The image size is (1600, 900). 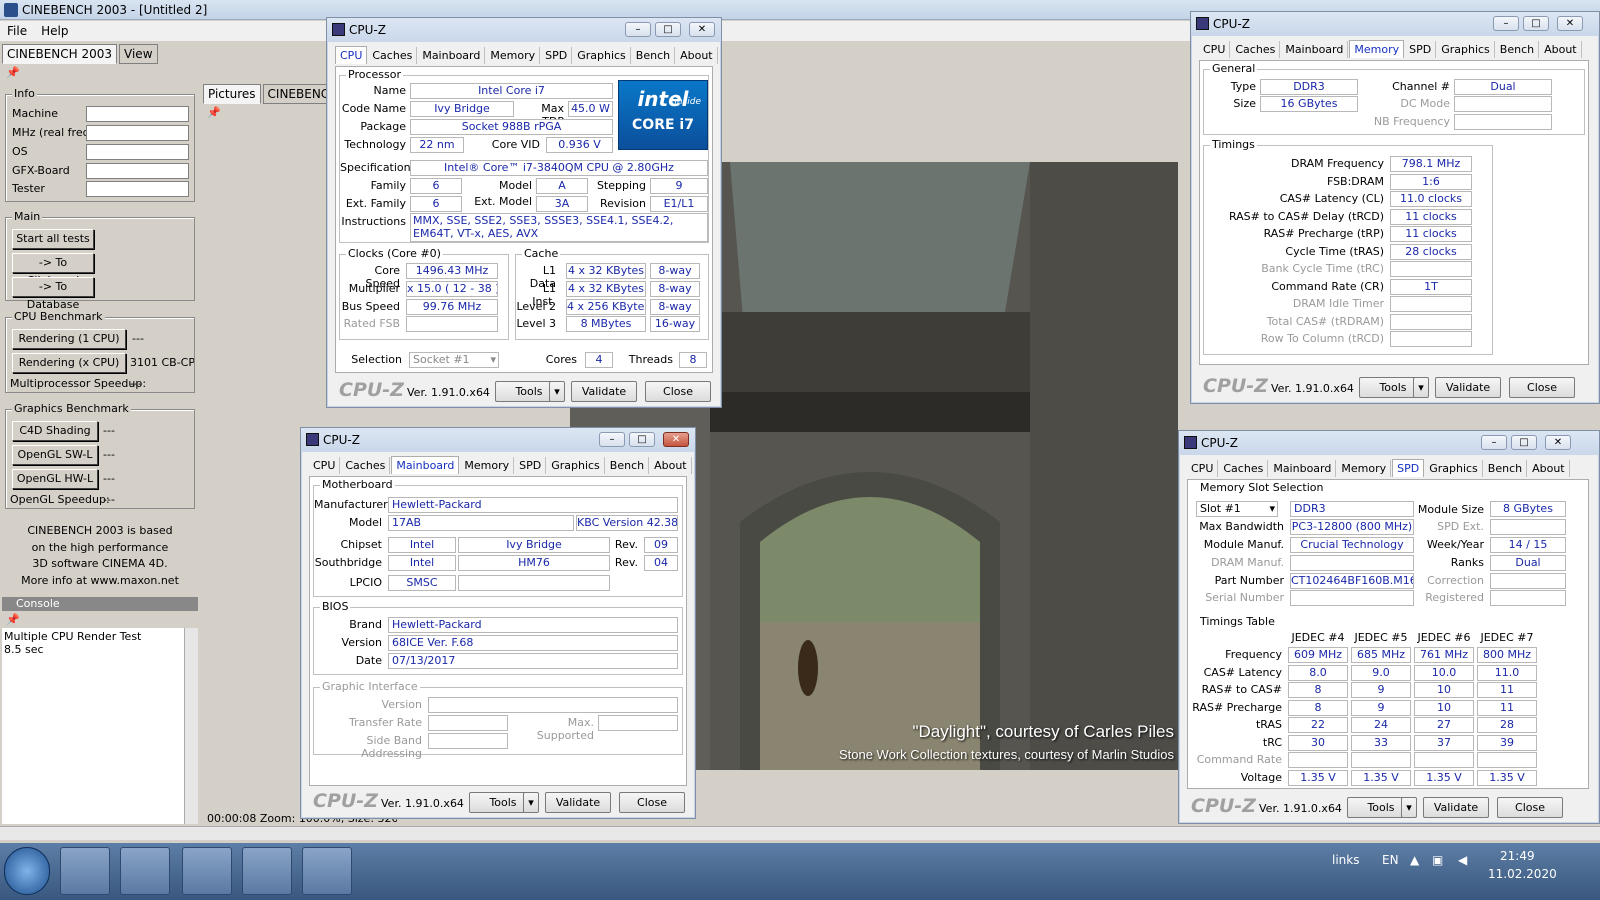 What do you see at coordinates (137, 152) in the screenshot?
I see `os-field` at bounding box center [137, 152].